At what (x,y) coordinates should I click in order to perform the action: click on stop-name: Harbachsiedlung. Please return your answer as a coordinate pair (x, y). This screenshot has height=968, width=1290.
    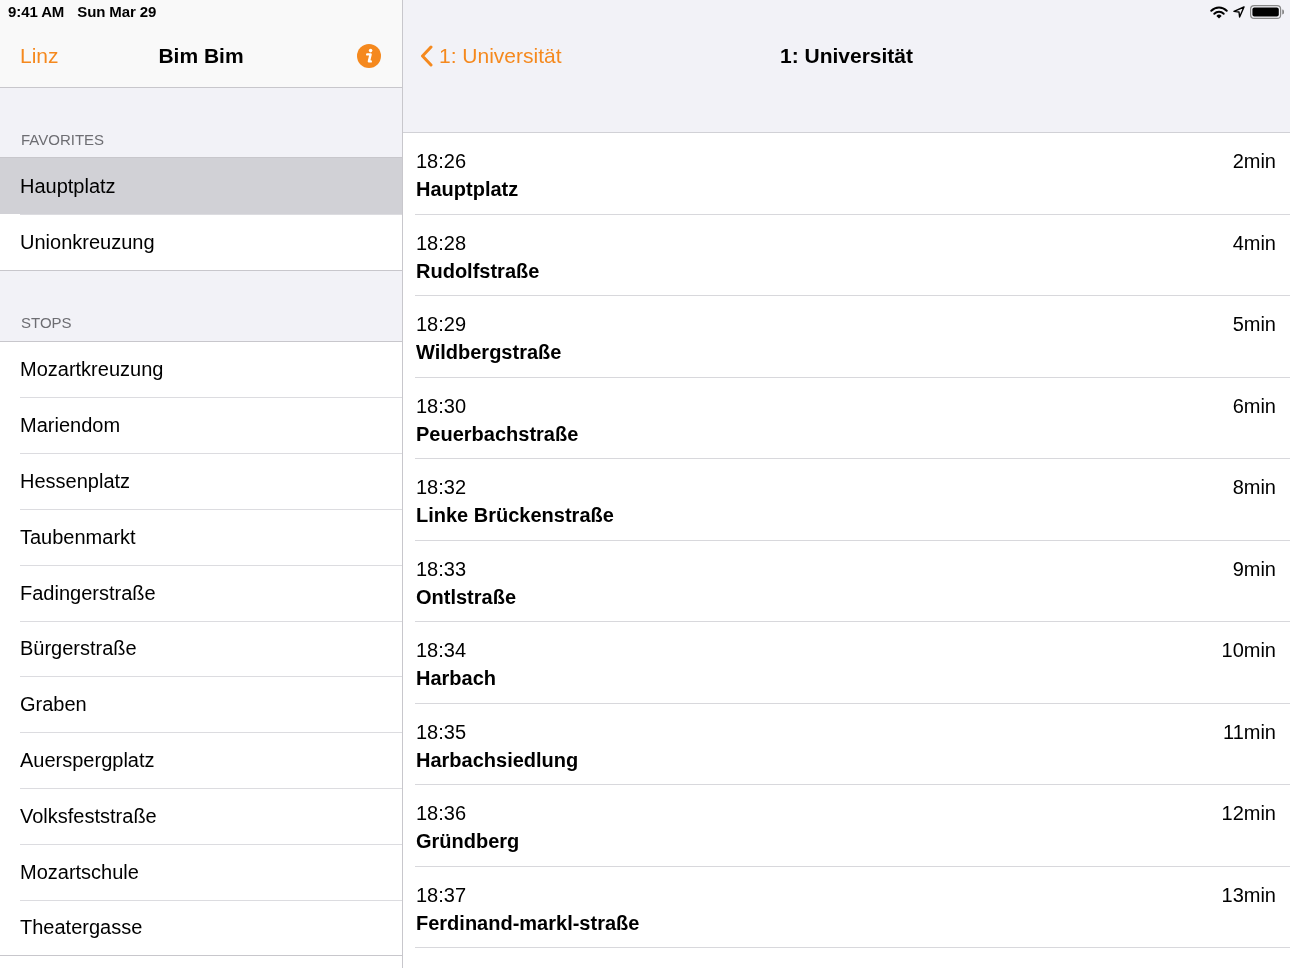
    Looking at the image, I should click on (497, 760).